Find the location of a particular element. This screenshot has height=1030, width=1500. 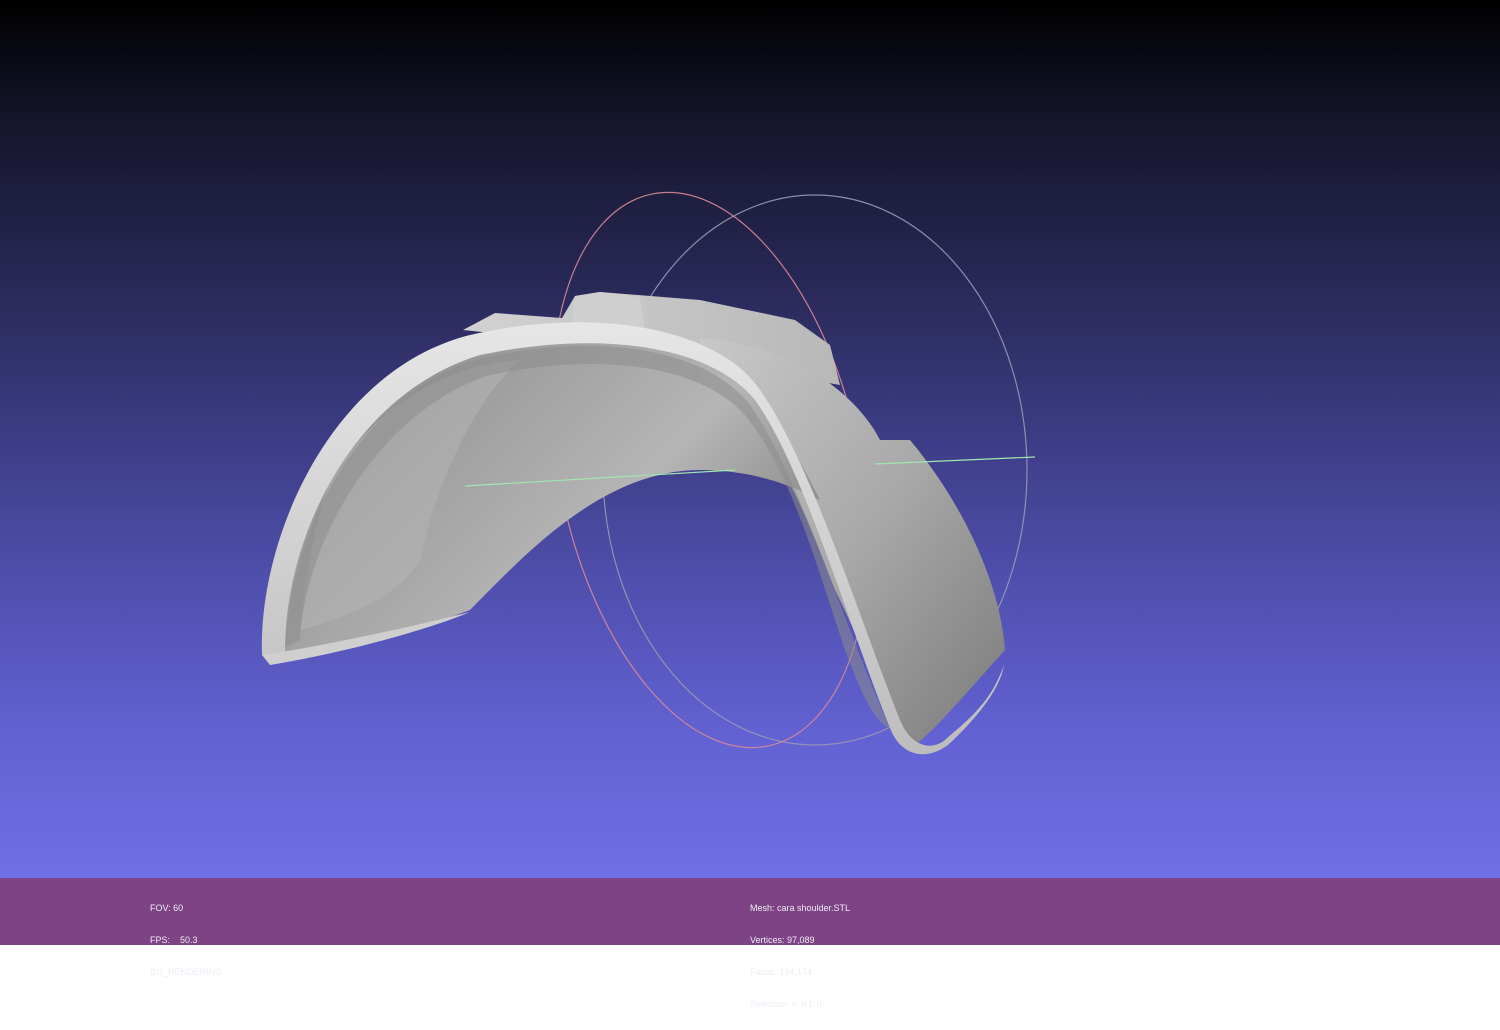

fps-readout: FPS: 50.3 is located at coordinates (186, 940).